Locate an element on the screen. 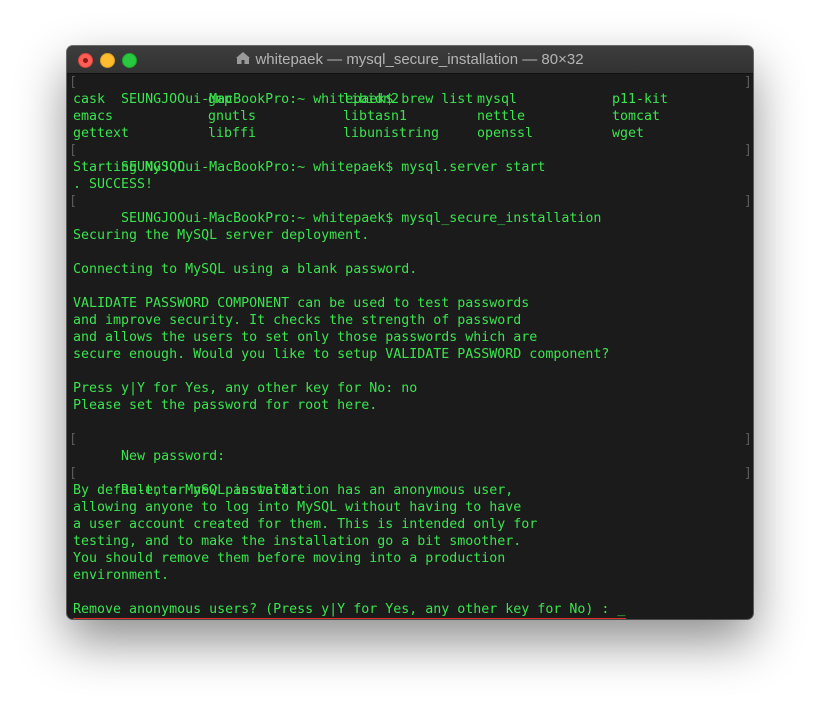 The height and width of the screenshot is (708, 820). package-name: libunistring is located at coordinates (391, 133).